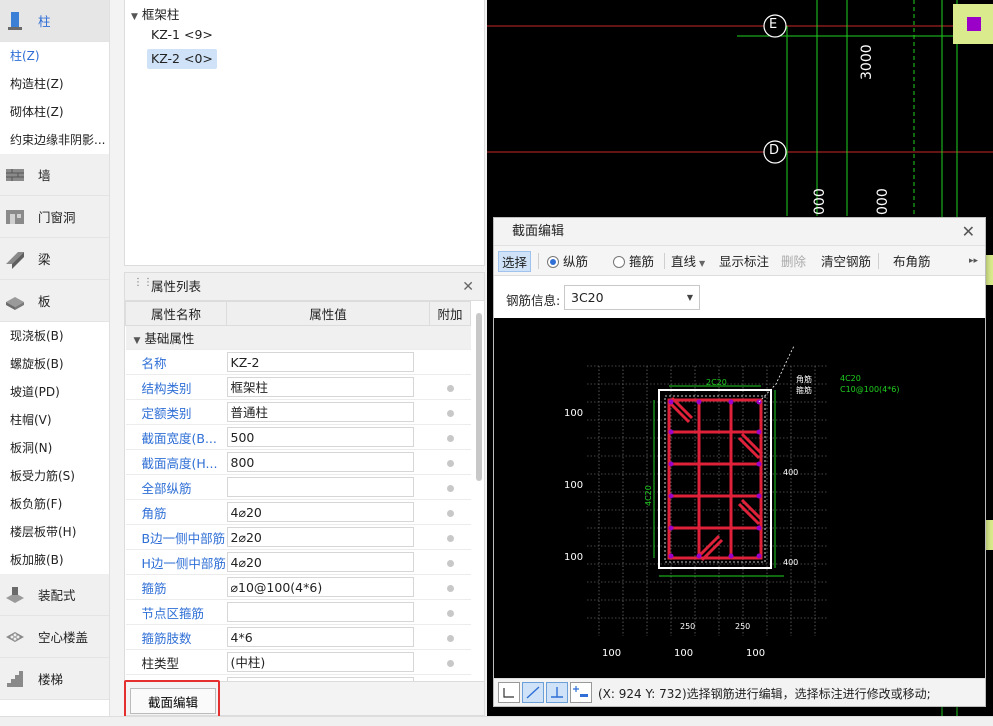  What do you see at coordinates (846, 261) in the screenshot?
I see `clear-rebar-button: 清空钢筋` at bounding box center [846, 261].